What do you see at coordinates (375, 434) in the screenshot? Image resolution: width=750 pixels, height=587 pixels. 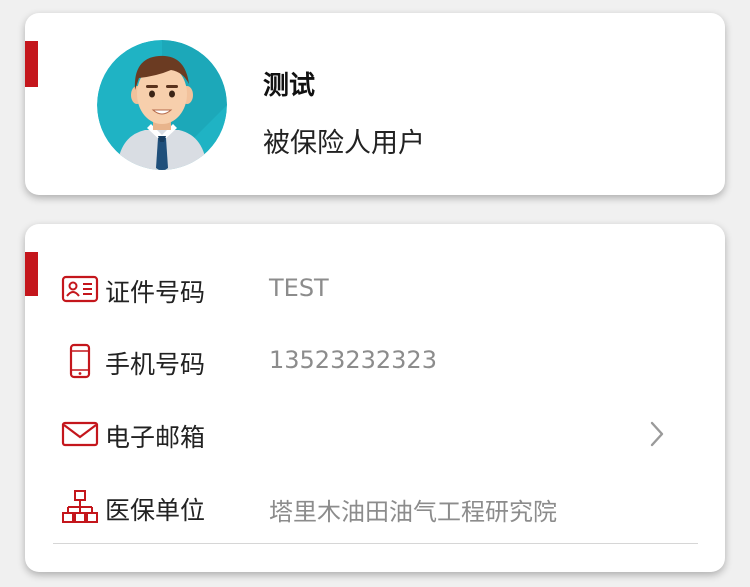 I see `info-row-email: 电子邮箱` at bounding box center [375, 434].